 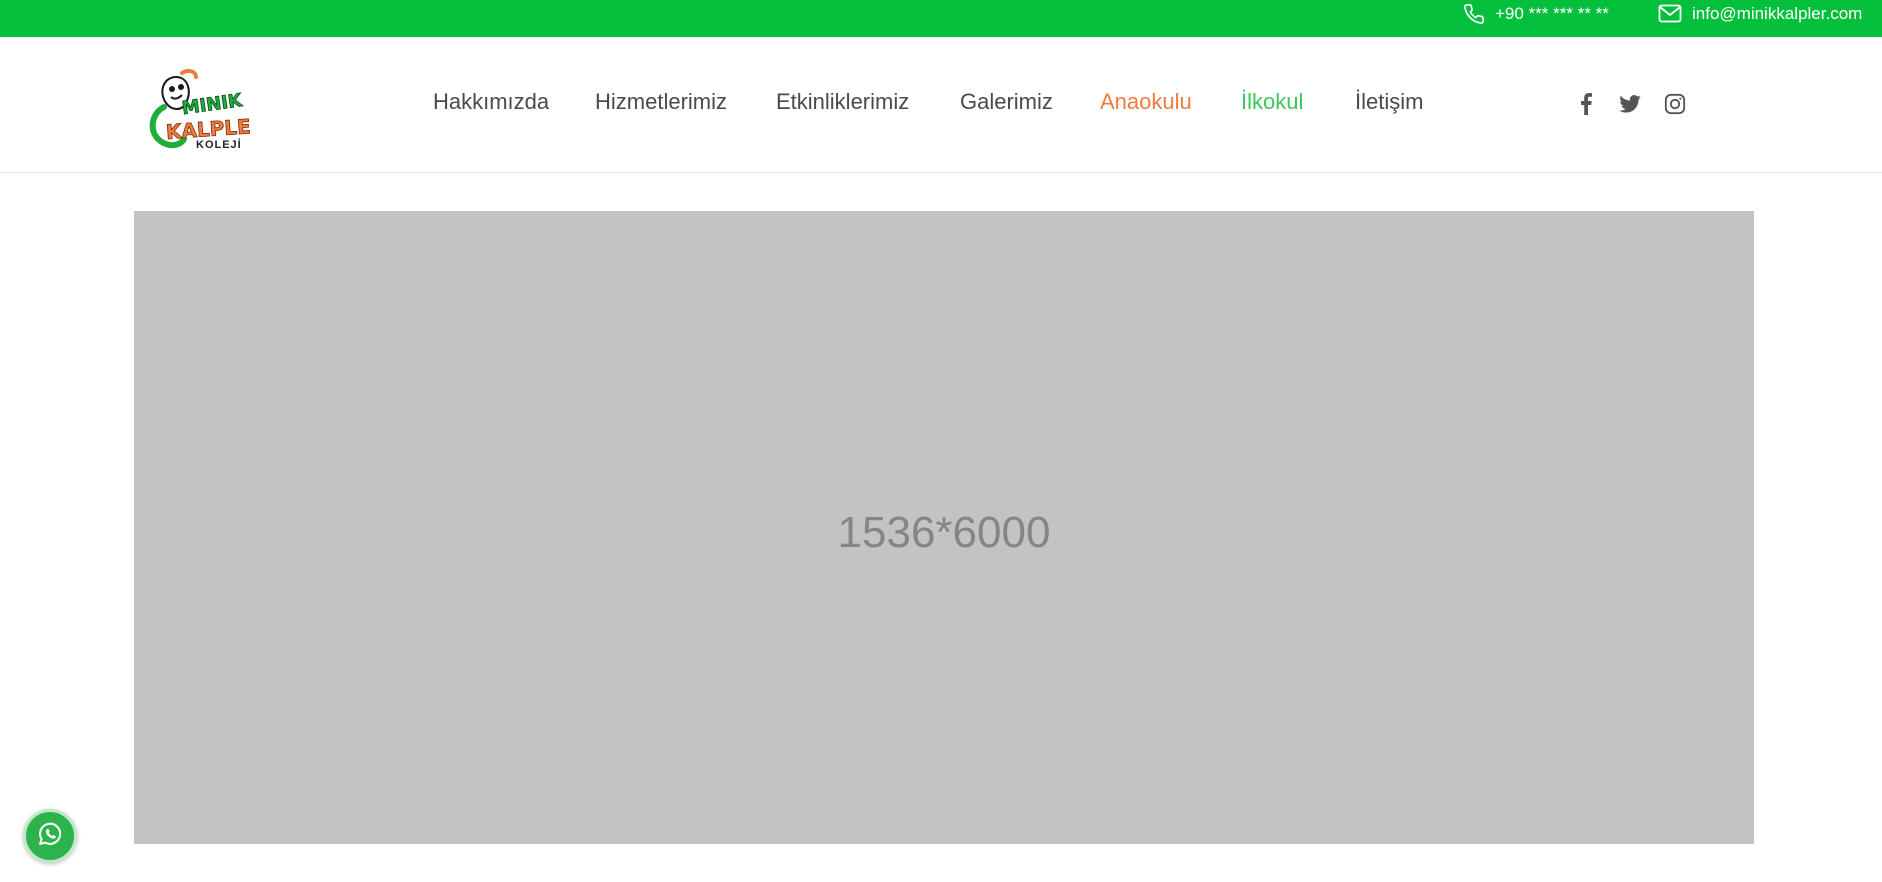 I want to click on nav-item-ilkokul: İlkokul, so click(x=1272, y=102).